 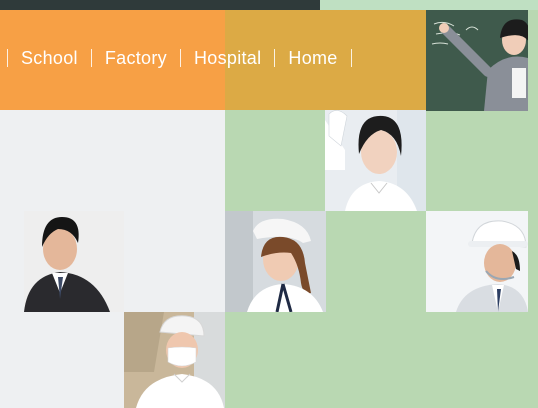 I want to click on nav-item-factory: Factory, so click(x=136, y=58).